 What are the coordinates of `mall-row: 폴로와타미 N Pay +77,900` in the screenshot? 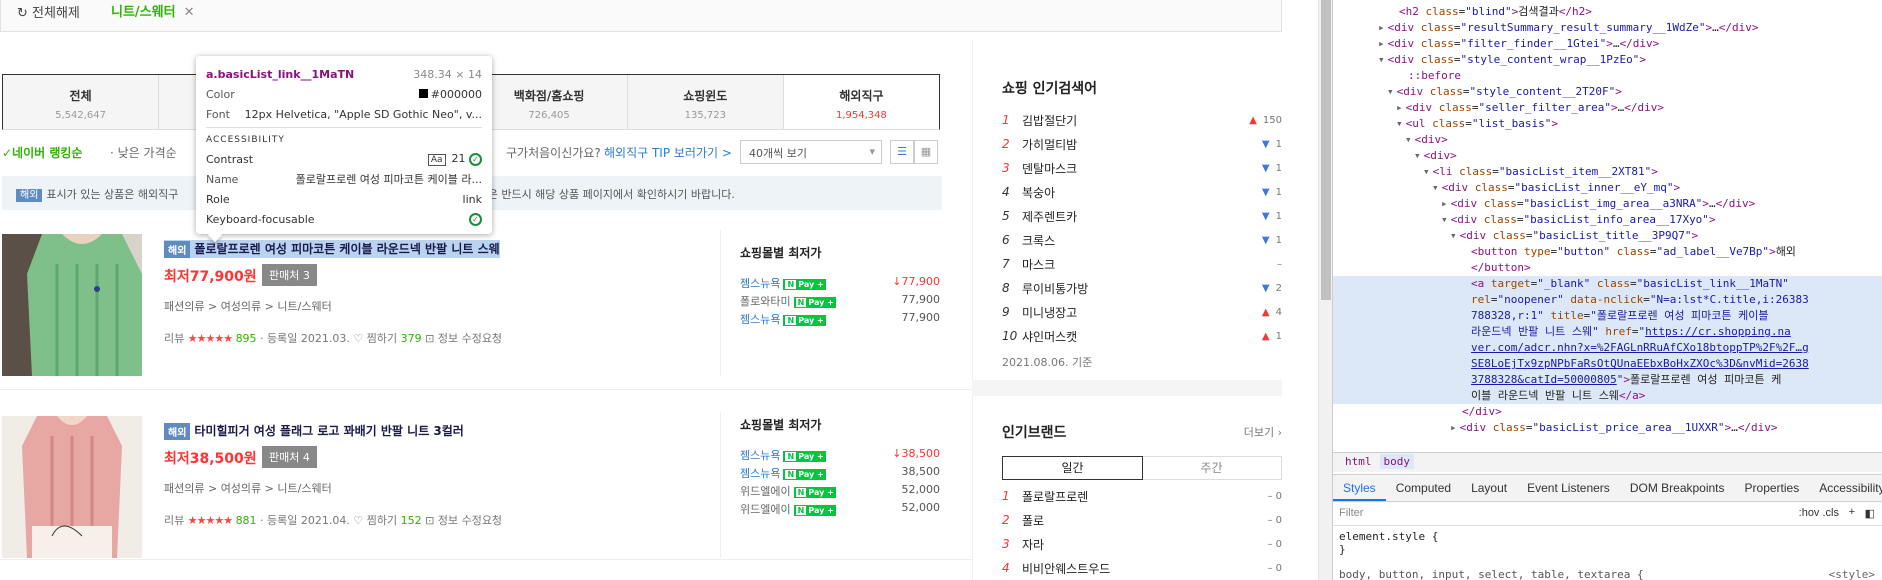 It's located at (840, 302).